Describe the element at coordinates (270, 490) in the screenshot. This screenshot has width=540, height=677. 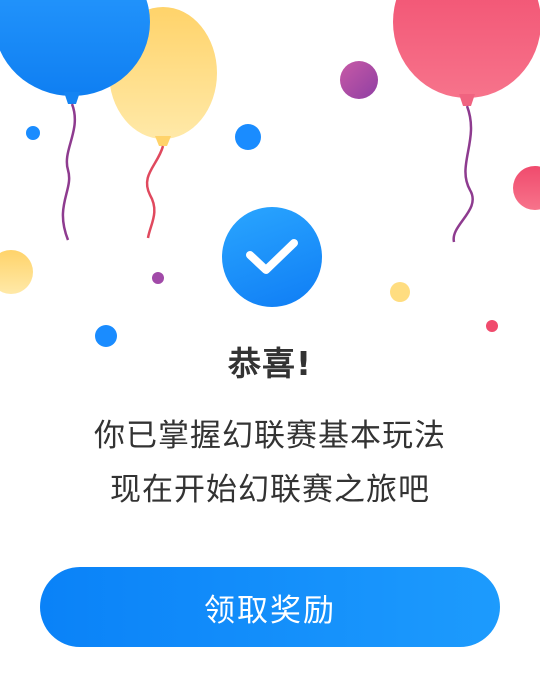
I see `message-line-2: 现在开始幻联赛之旅吧` at that location.